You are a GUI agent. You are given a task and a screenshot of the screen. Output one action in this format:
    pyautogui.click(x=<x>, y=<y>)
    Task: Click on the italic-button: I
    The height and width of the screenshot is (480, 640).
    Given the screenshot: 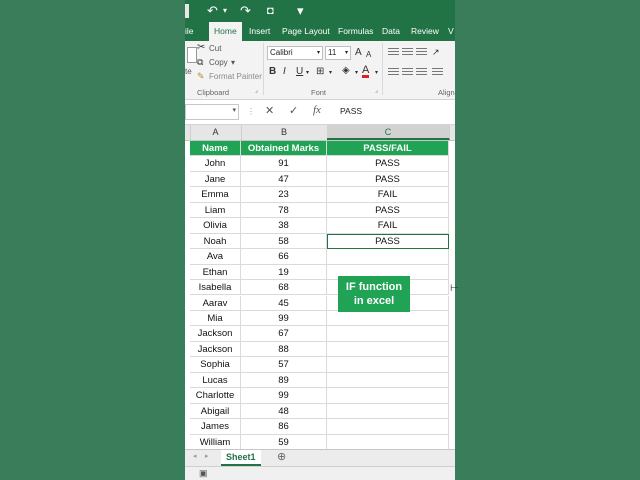 What is the action you would take?
    pyautogui.click(x=284, y=72)
    